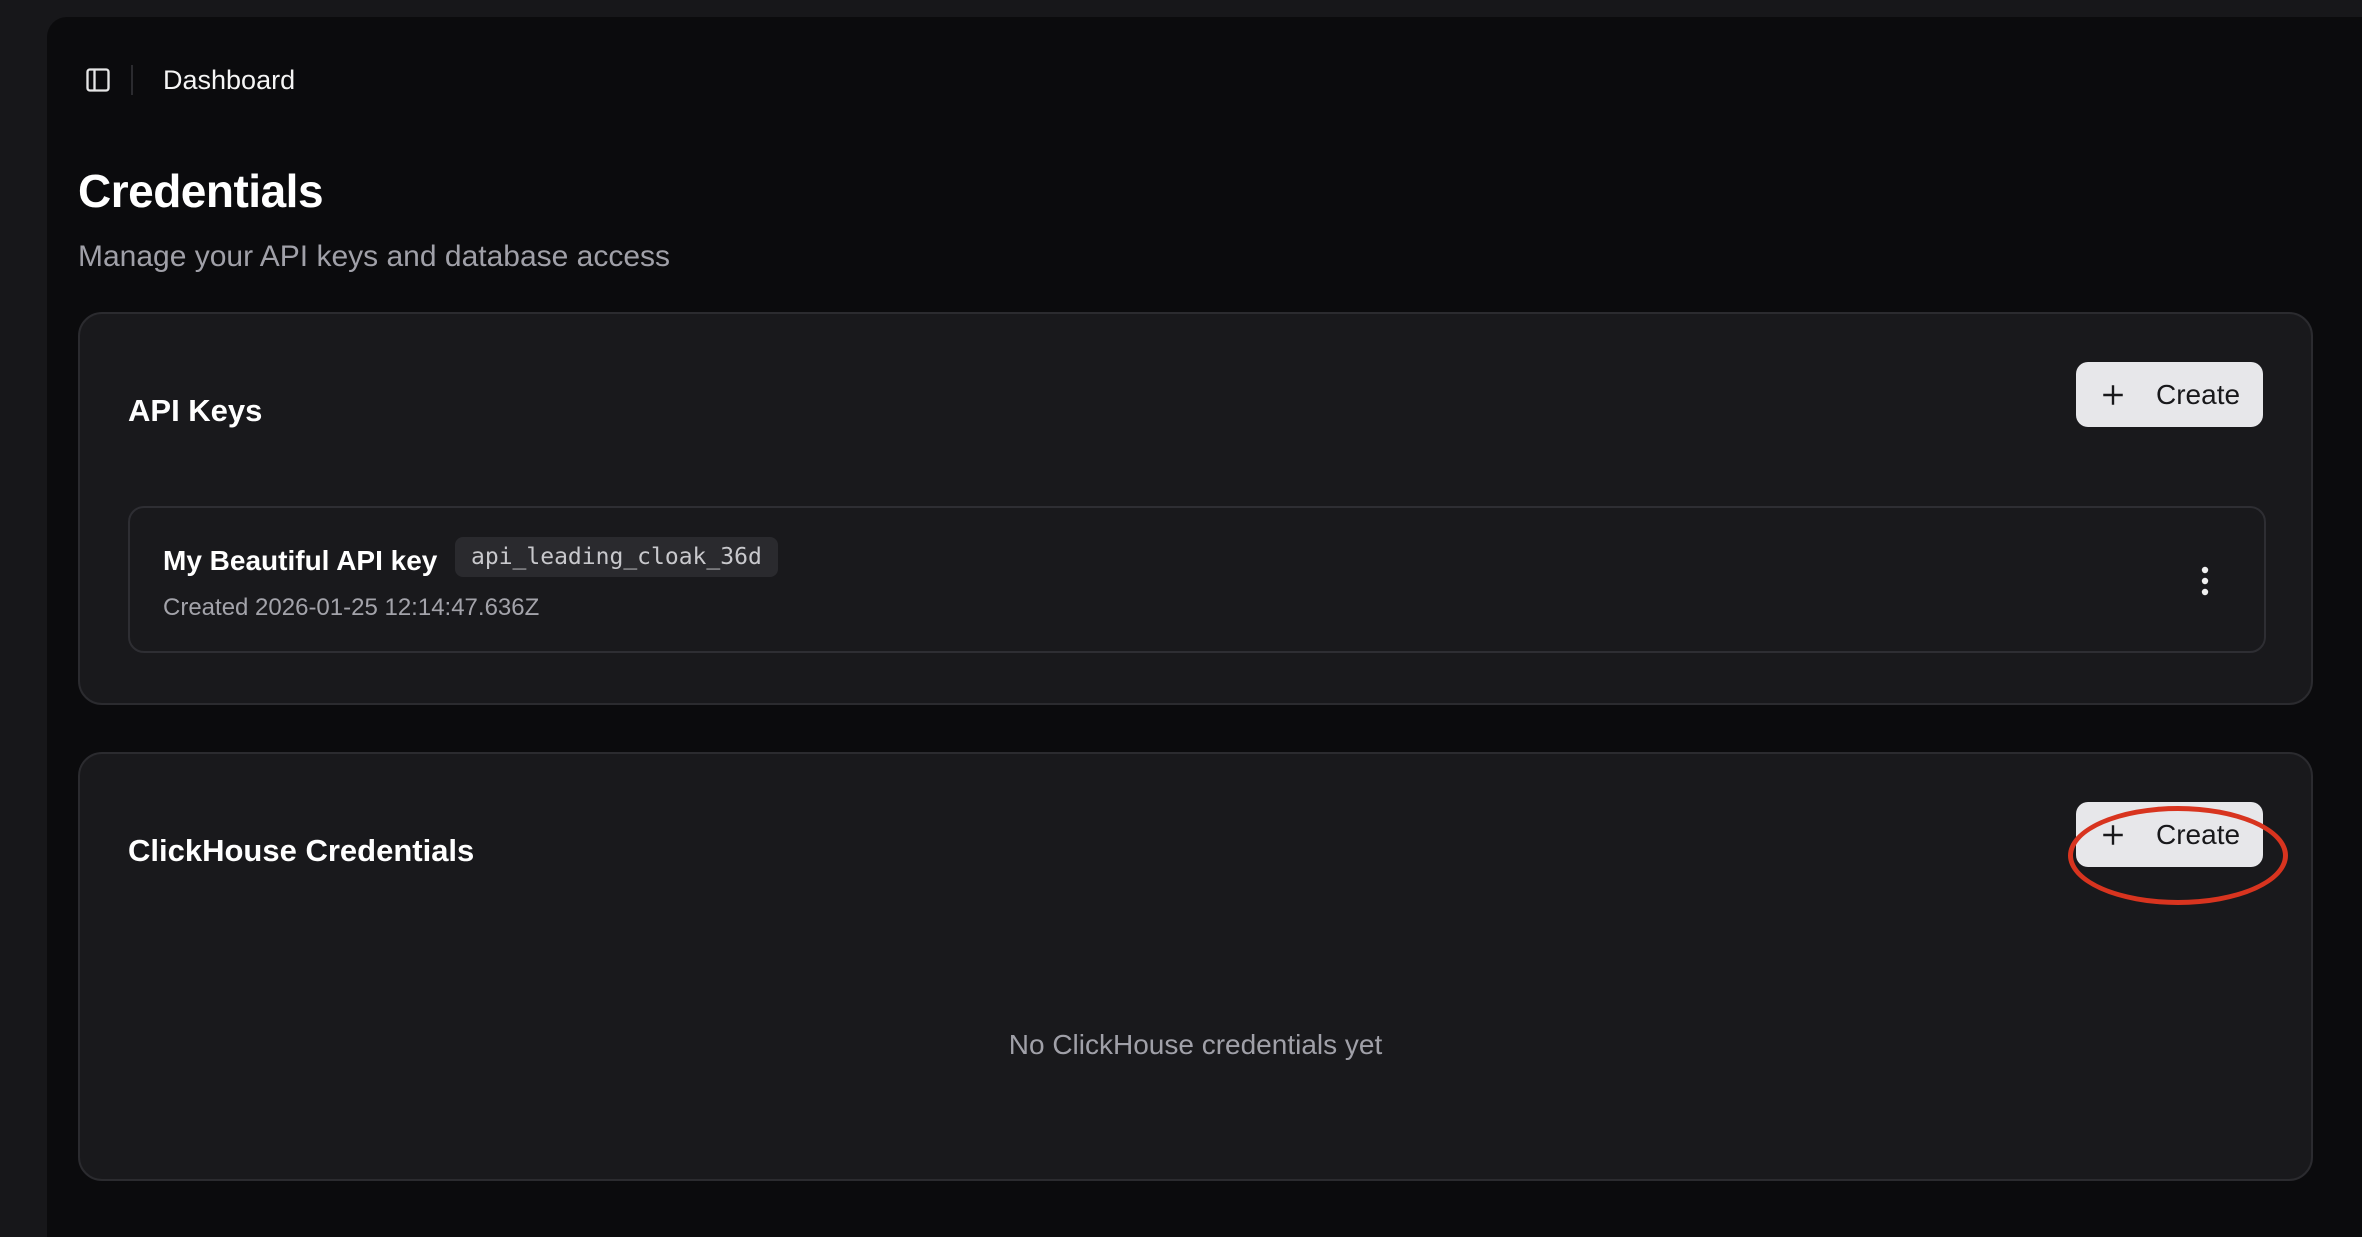 This screenshot has width=2362, height=1237. What do you see at coordinates (351, 607) in the screenshot?
I see `api-key-created-date: Created 2026-01-25 12:14:47.636Z` at bounding box center [351, 607].